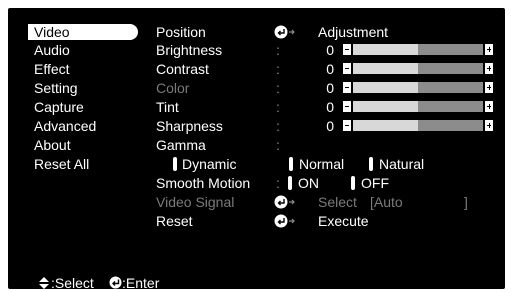 Image resolution: width=511 pixels, height=292 pixels. I want to click on gamma-option-natural: Natural, so click(401, 164).